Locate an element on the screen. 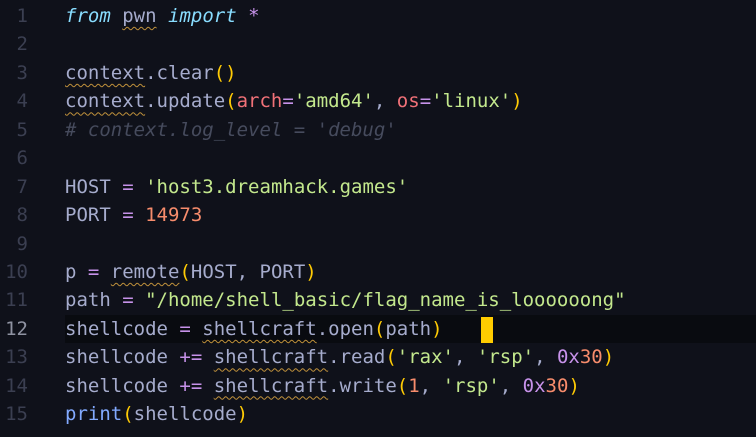 Image resolution: width=756 pixels, height=437 pixels. code-token: * is located at coordinates (254, 16).